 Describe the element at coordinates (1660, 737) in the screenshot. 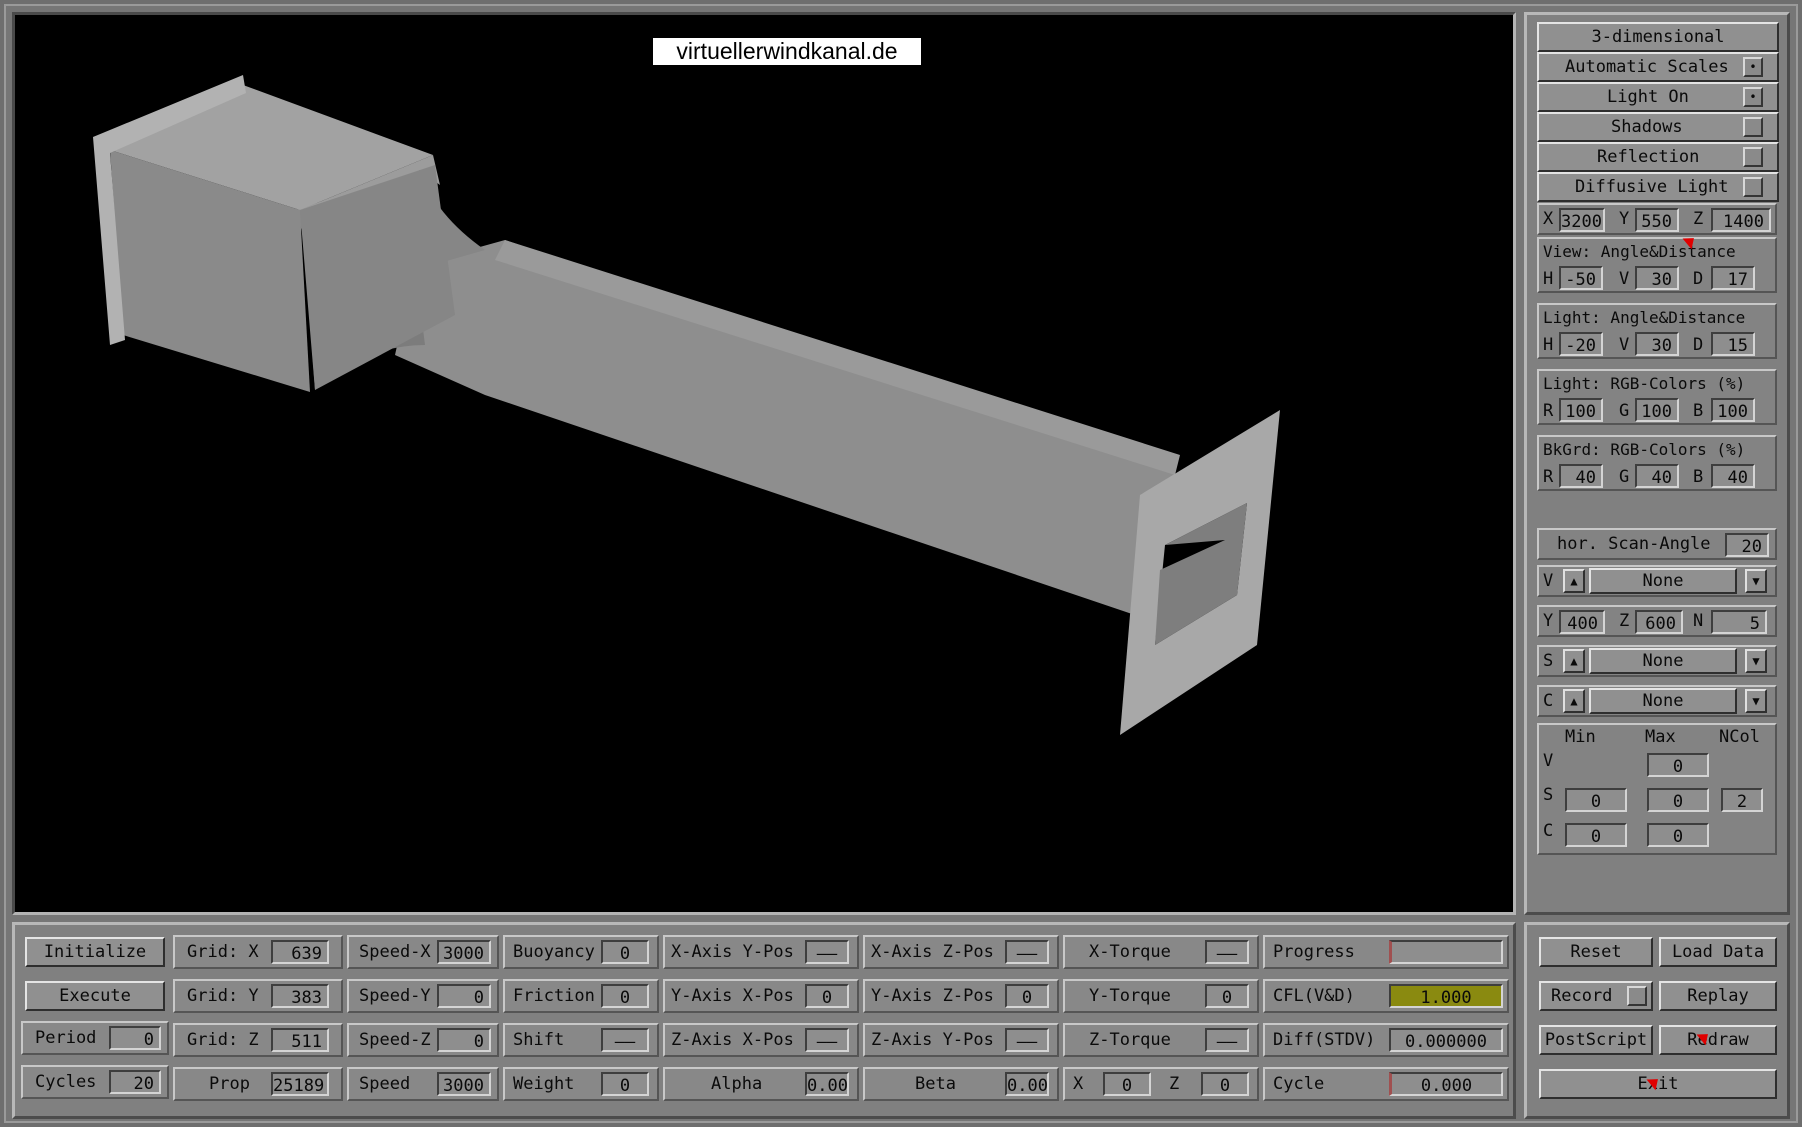

I see `max-header: Max` at that location.